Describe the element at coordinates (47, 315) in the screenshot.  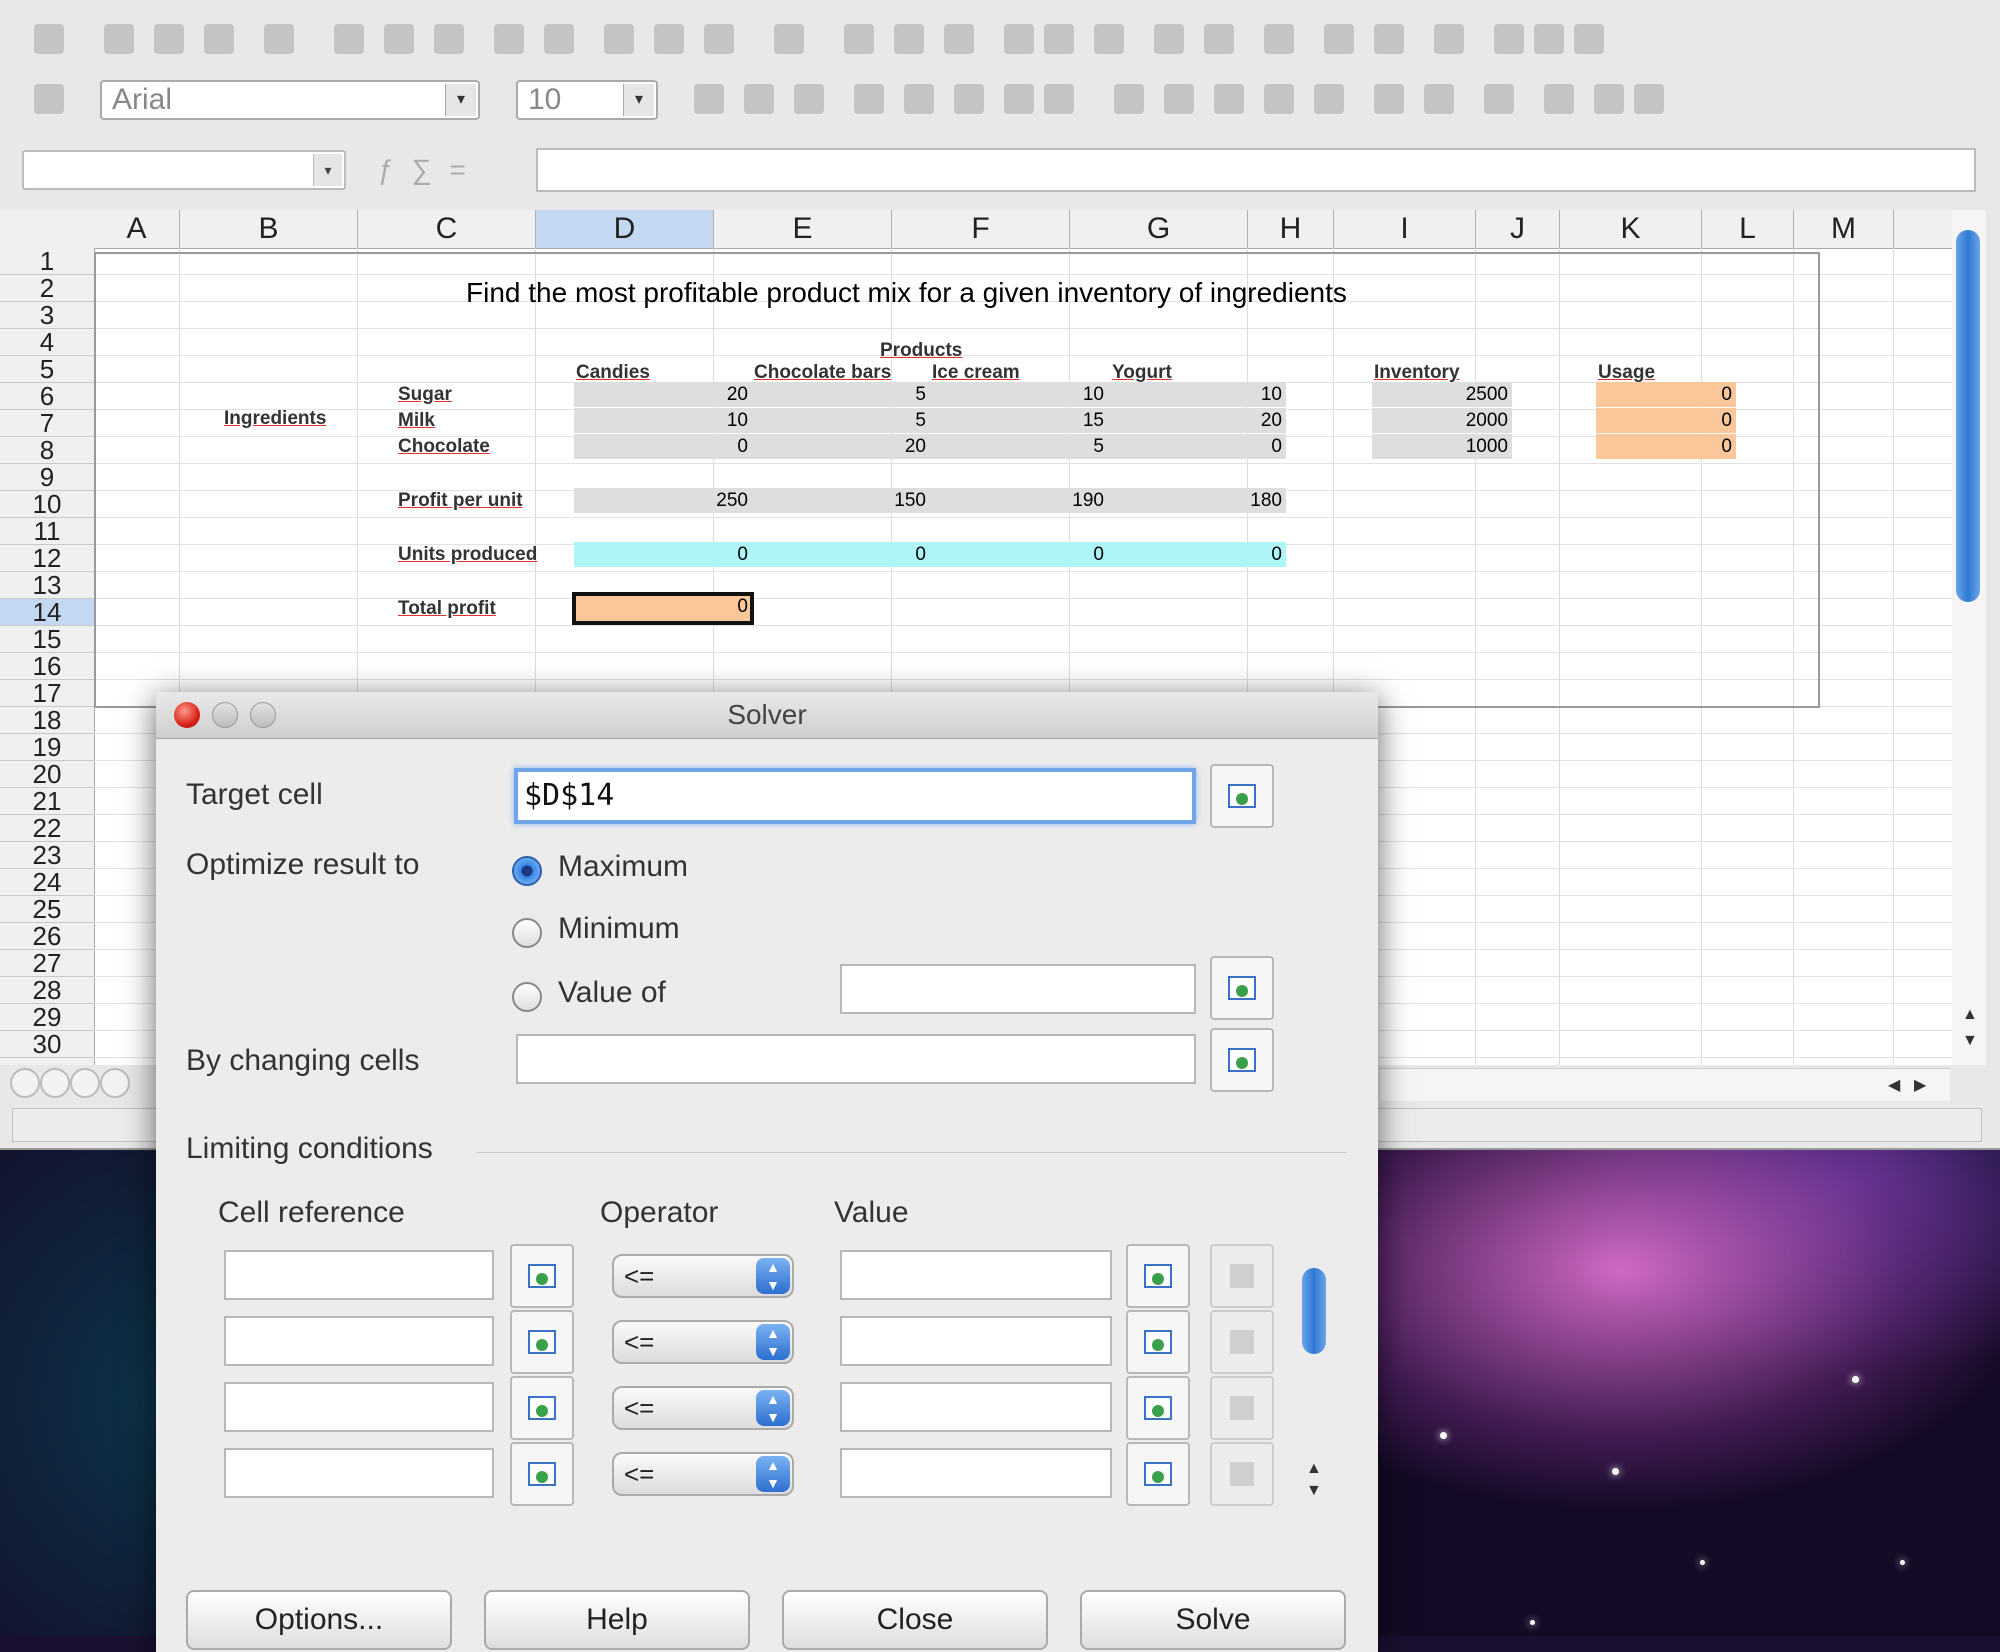
I see `row-header-3: 3` at that location.